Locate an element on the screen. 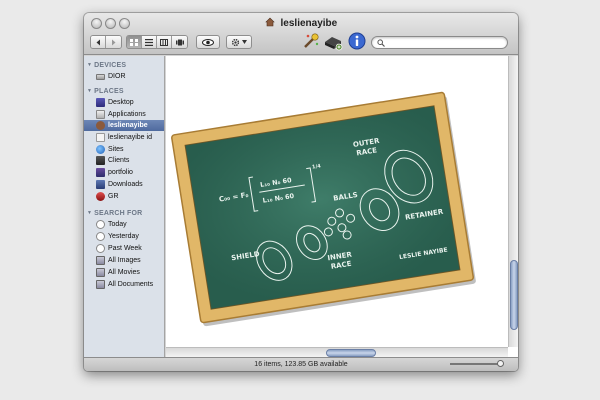  view-mode-control is located at coordinates (157, 42).